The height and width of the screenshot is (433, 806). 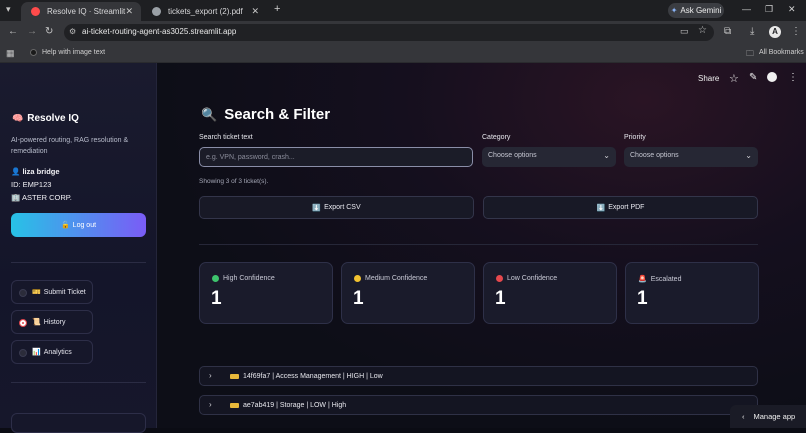 What do you see at coordinates (277, 9) in the screenshot?
I see `new-tab-button: +` at bounding box center [277, 9].